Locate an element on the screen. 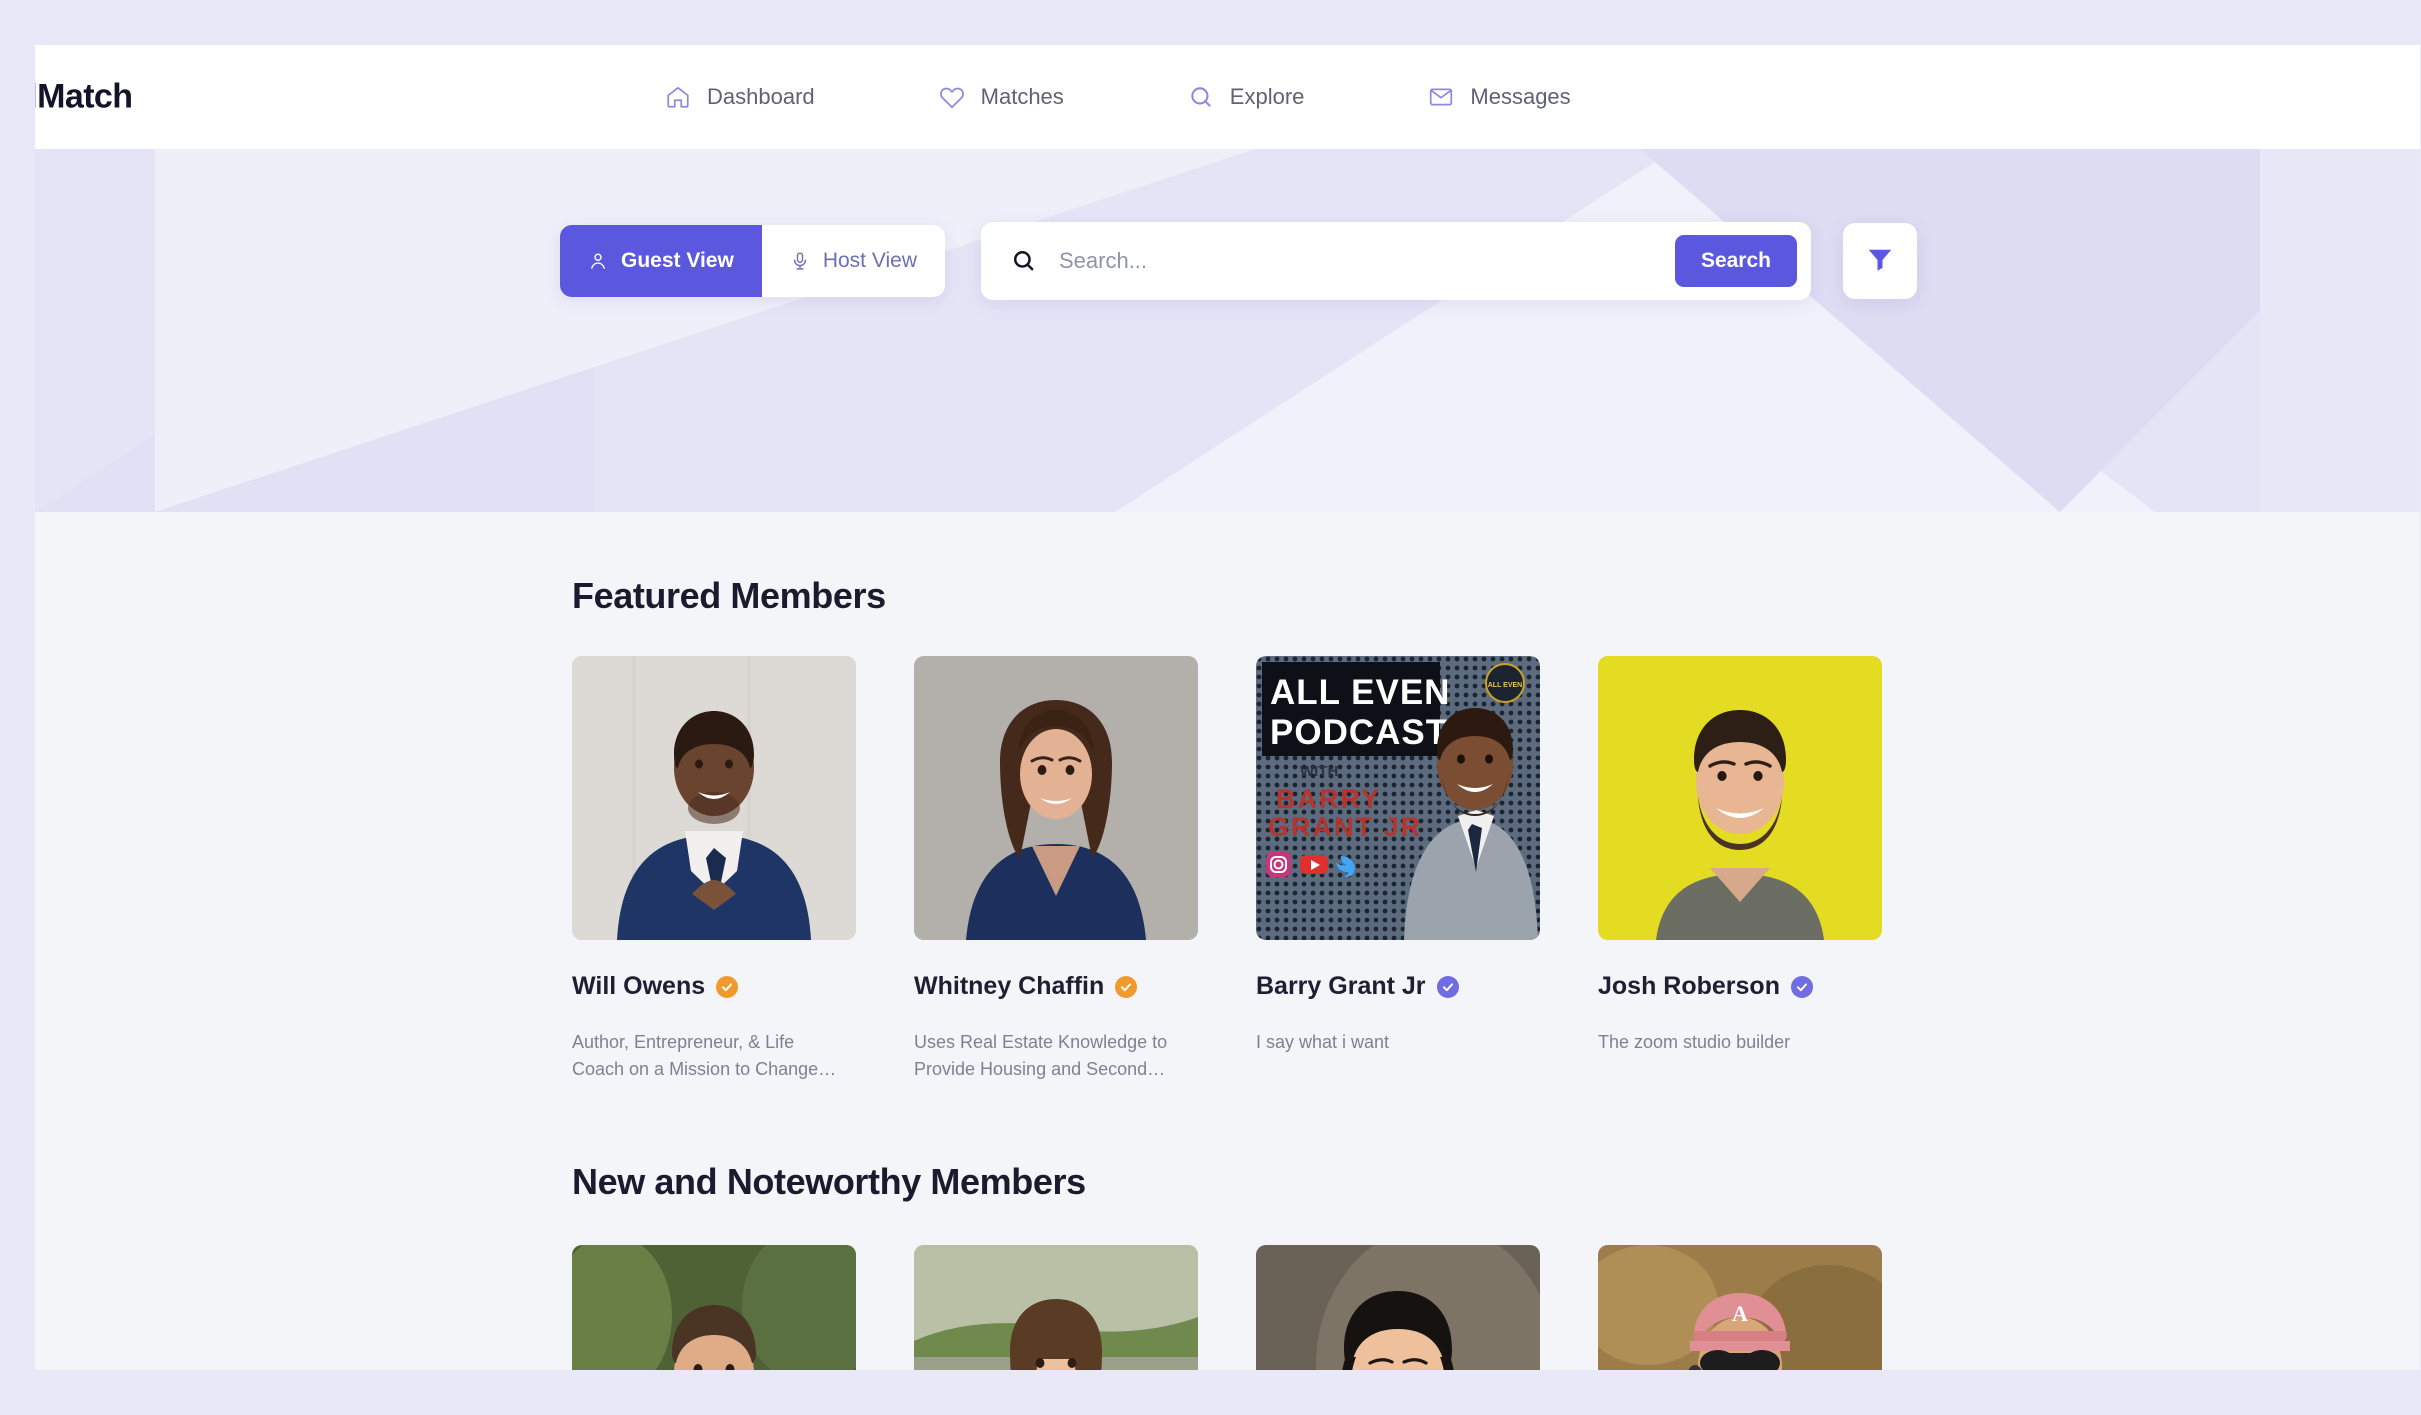 This screenshot has height=1415, width=2421. search-toolbar: Guest View Host View Search is located at coordinates (1238, 261).